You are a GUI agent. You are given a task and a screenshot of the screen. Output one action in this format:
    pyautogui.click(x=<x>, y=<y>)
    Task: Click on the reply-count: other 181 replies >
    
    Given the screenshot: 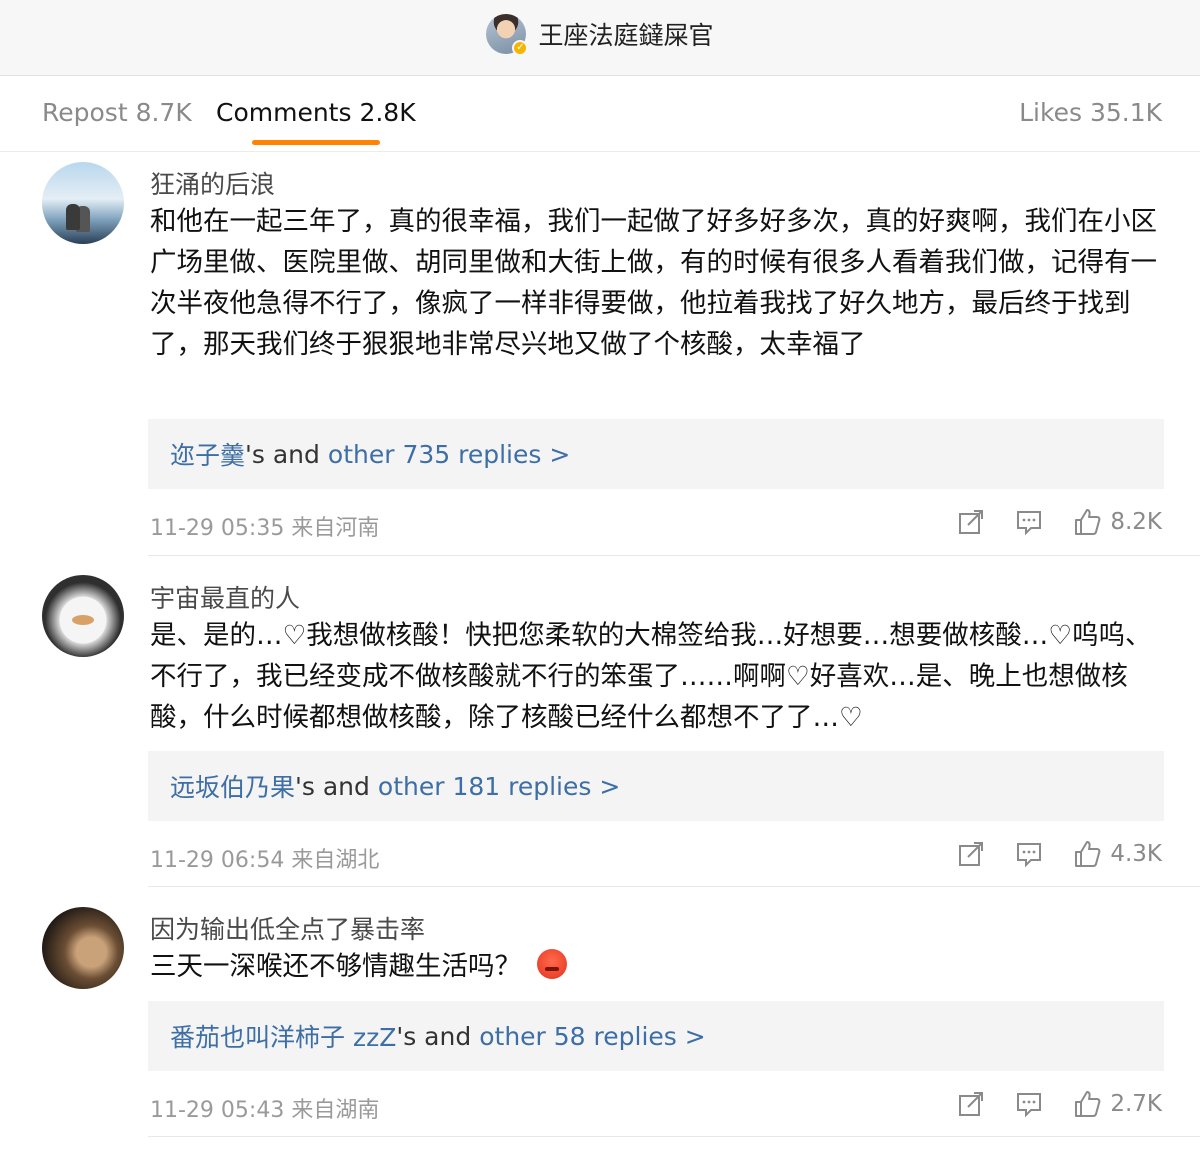 What is the action you would take?
    pyautogui.click(x=499, y=786)
    